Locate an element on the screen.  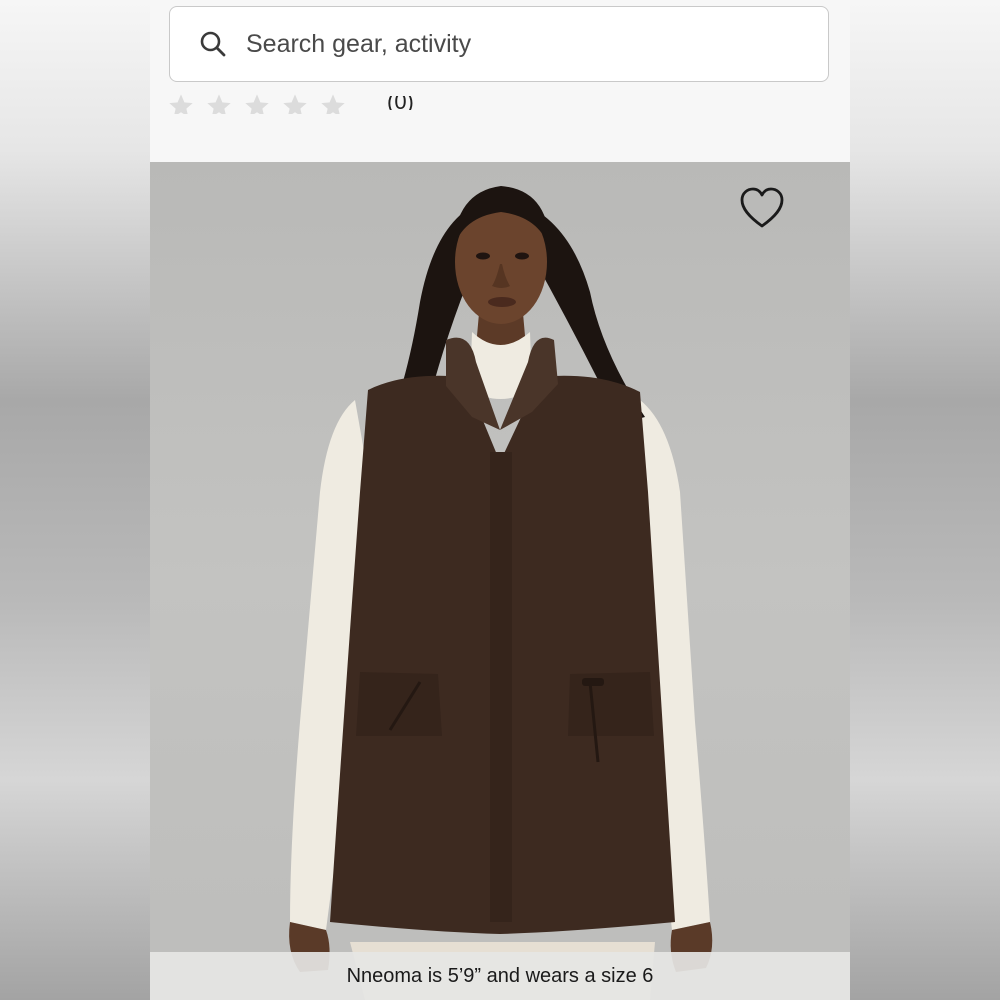
rating-row: (0) is located at coordinates (290, 101).